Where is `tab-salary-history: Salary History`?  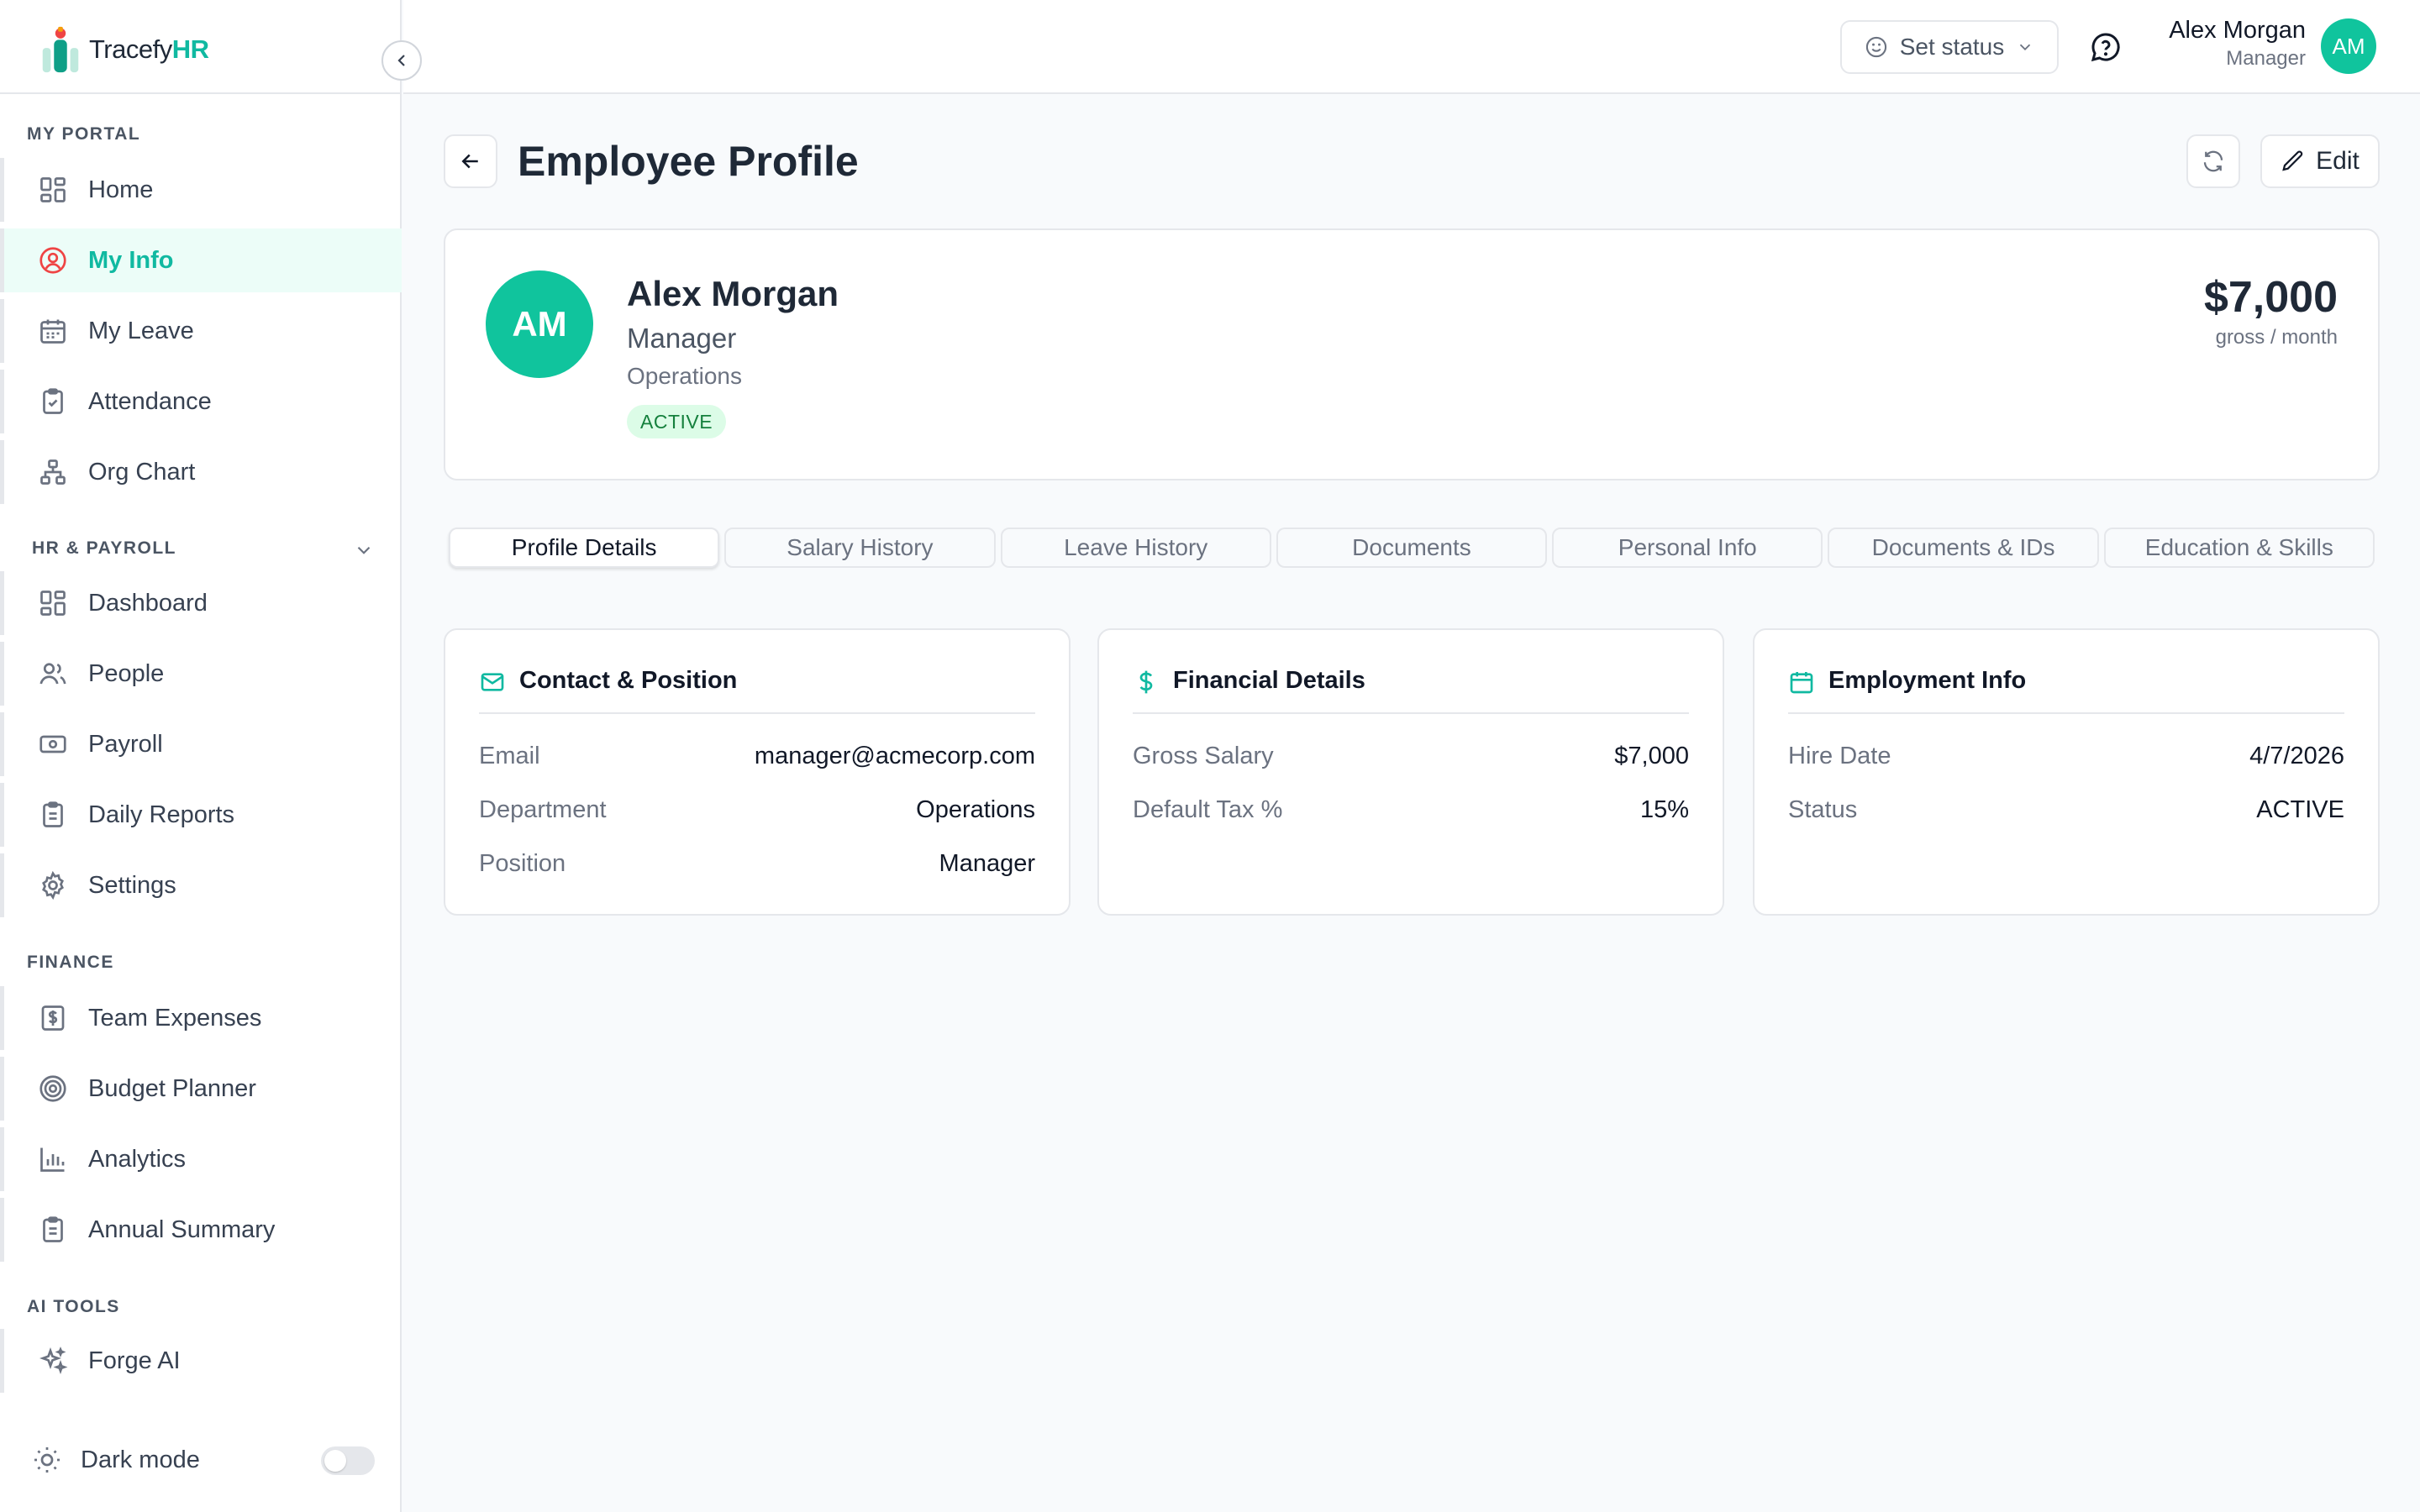
tab-salary-history: Salary History is located at coordinates (860, 548).